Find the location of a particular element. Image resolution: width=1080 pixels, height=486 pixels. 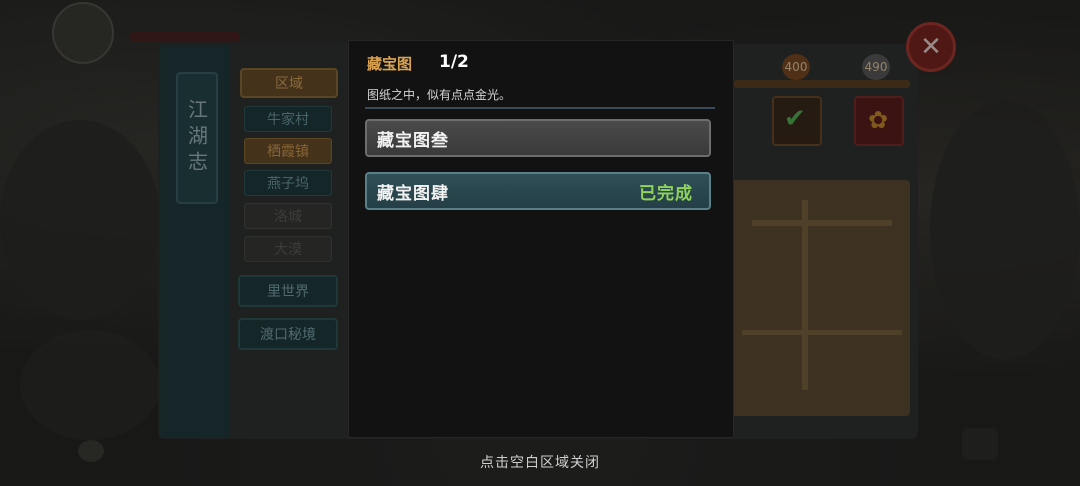

close-hint: 点击空白区域关闭 is located at coordinates (540, 463).